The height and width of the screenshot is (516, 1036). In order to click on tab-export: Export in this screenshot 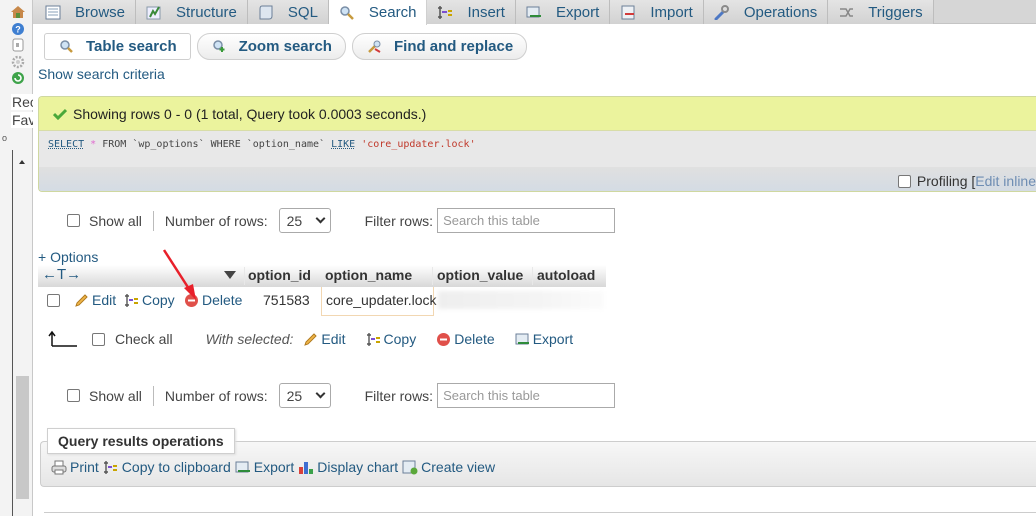, I will do `click(563, 12)`.